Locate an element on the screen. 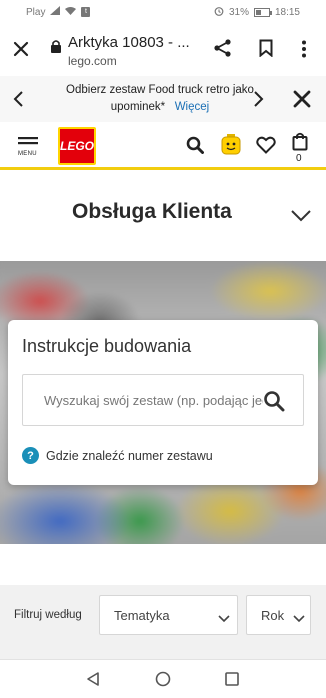  find-set-number-link: ? Gdzie znaleźć numer zestawu is located at coordinates (117, 455).